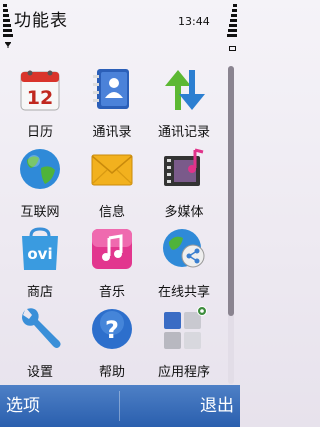 The width and height of the screenshot is (320, 427). I want to click on options-softkey: 选项, so click(23, 406).